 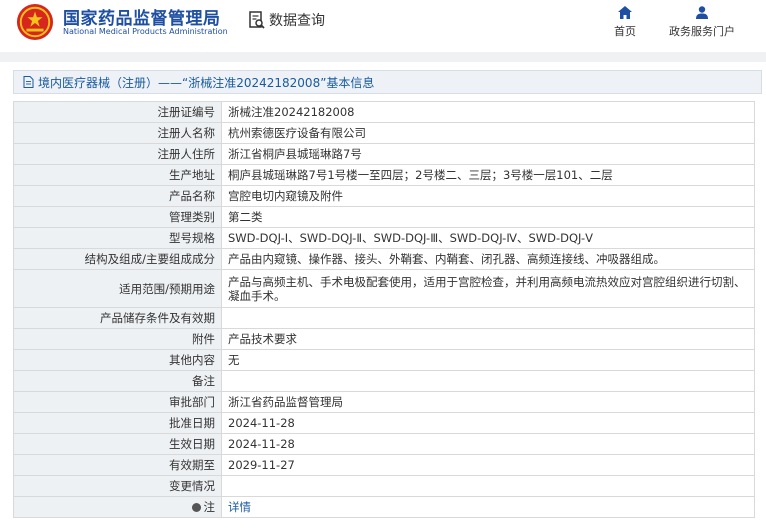 What do you see at coordinates (702, 22) in the screenshot?
I see `nav-service-portal: 政务服务门户` at bounding box center [702, 22].